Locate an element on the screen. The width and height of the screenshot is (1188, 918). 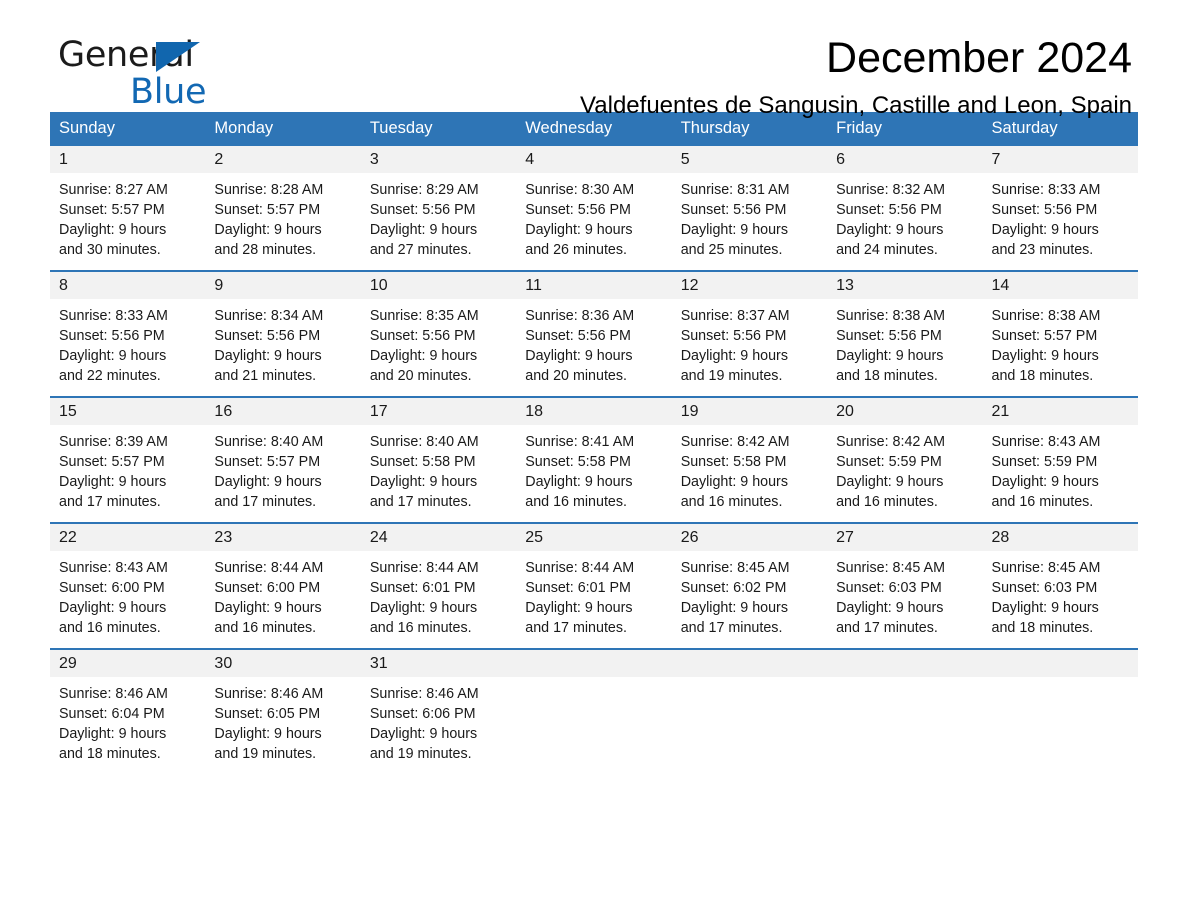
daylight-text-line2: and 25 minutes. is located at coordinates (731, 250).